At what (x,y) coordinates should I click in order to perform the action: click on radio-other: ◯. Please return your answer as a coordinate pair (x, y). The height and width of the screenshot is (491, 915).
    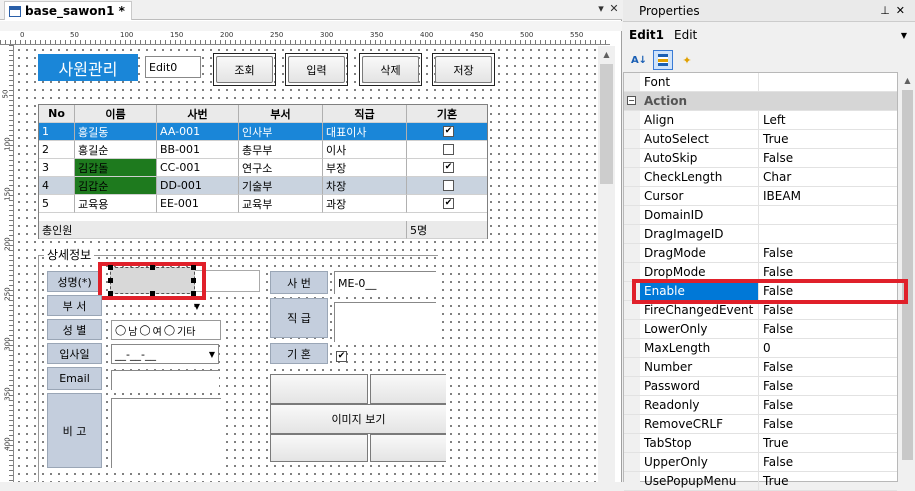
    Looking at the image, I should click on (169, 330).